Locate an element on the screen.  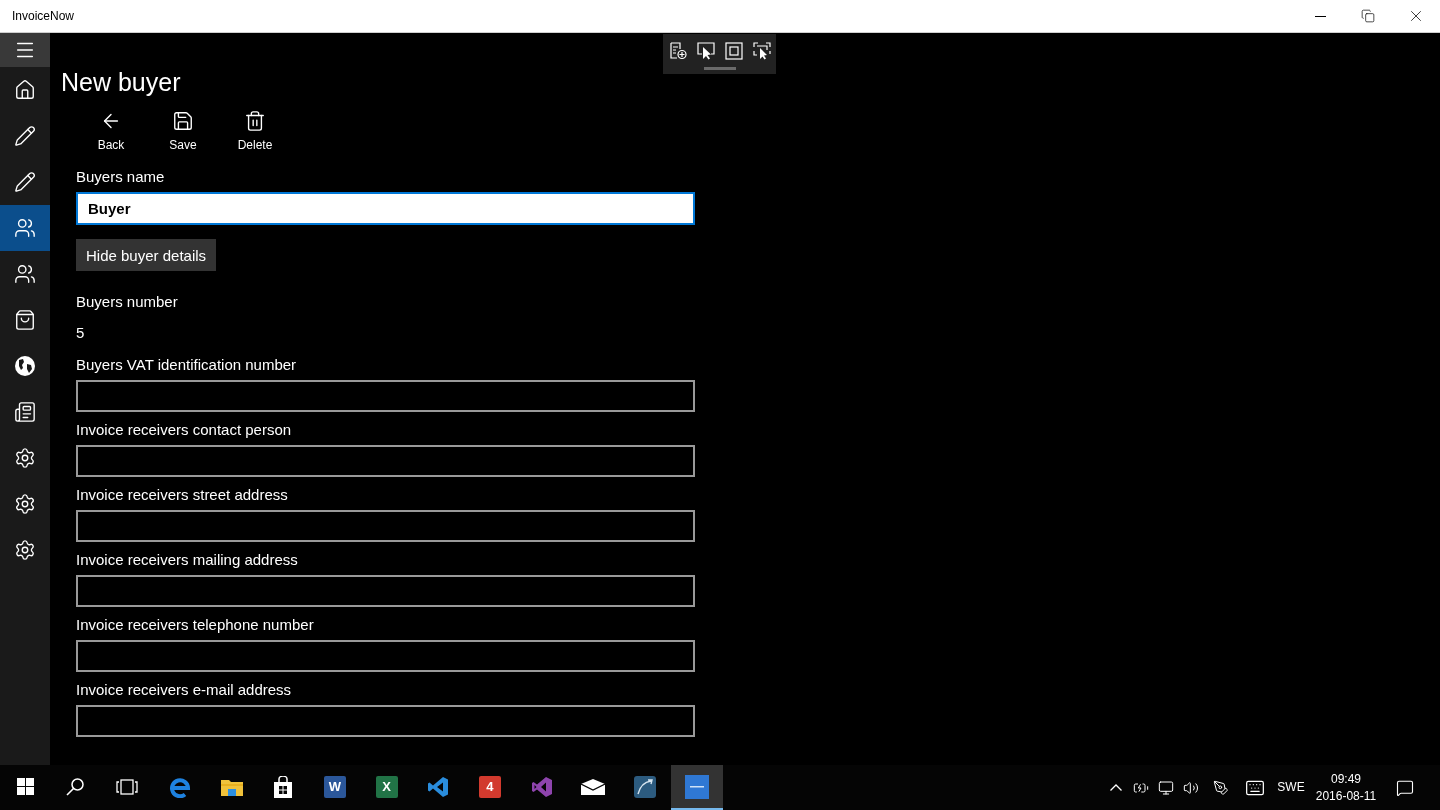
delete-button: Delete is located at coordinates (255, 131).